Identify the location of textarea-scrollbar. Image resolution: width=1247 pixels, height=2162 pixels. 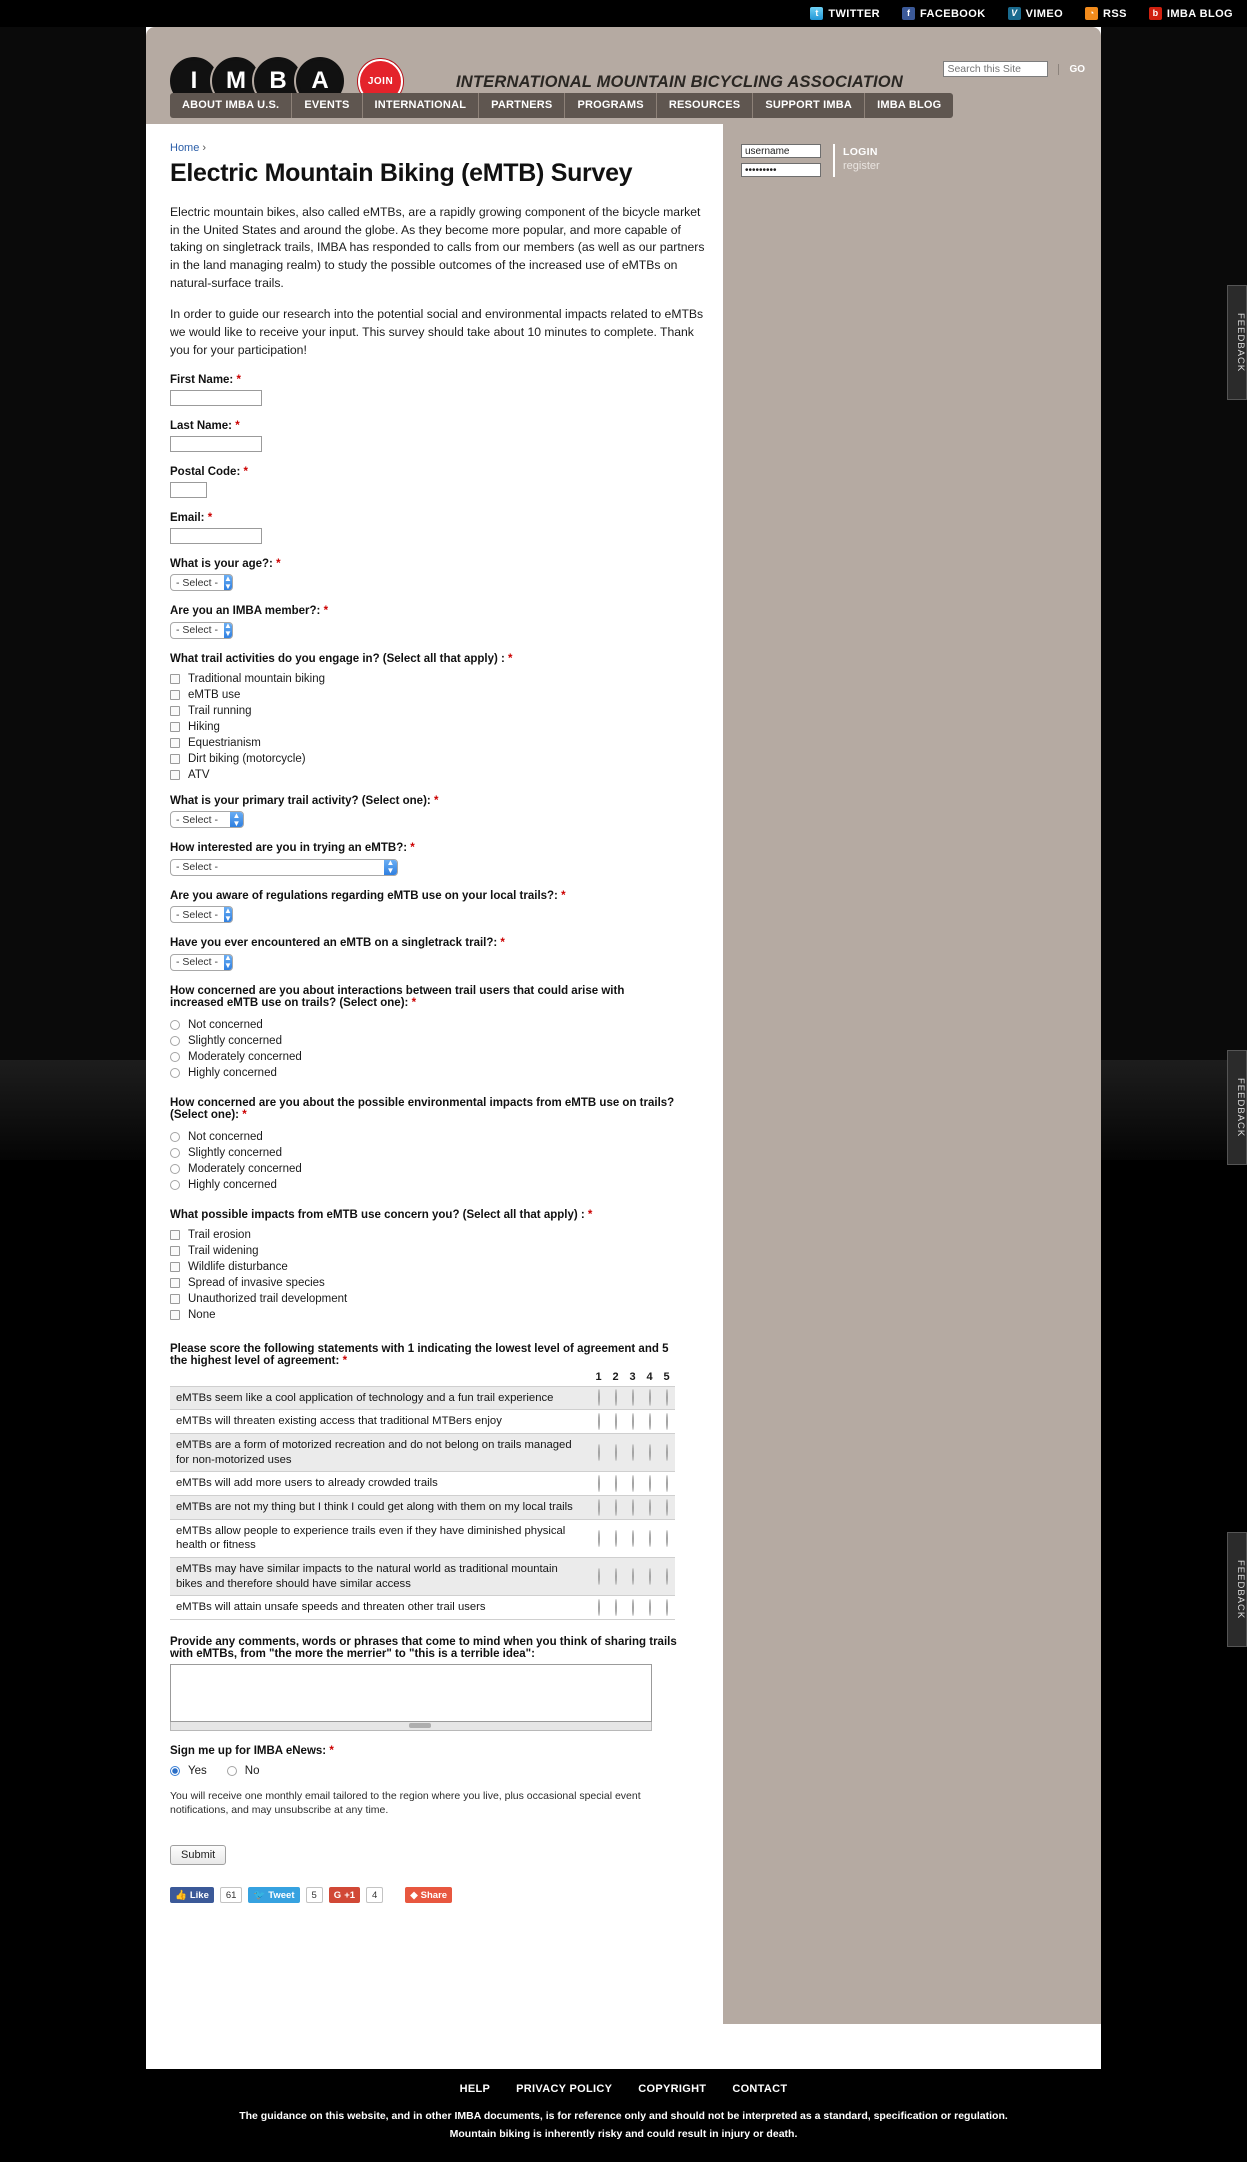
(411, 1726).